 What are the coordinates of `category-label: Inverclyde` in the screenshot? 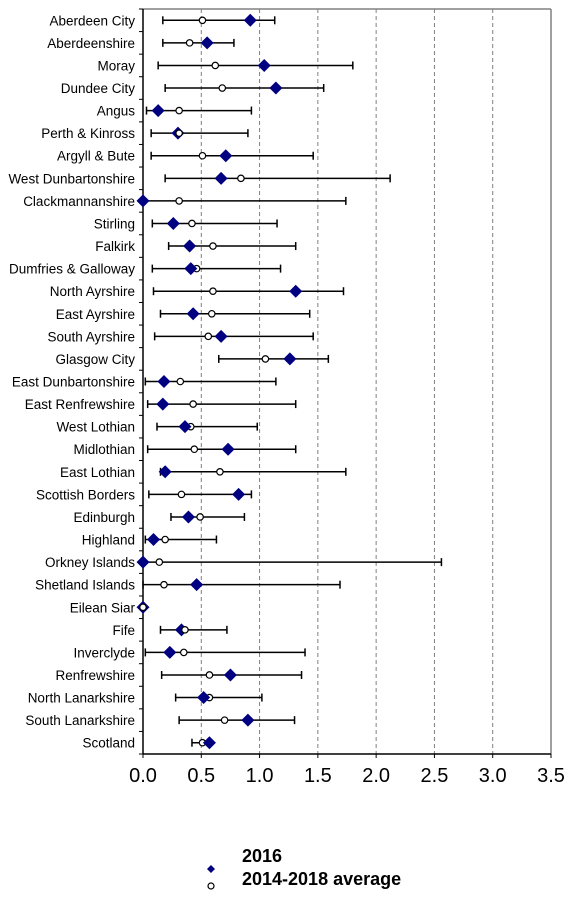 It's located at (104, 652).